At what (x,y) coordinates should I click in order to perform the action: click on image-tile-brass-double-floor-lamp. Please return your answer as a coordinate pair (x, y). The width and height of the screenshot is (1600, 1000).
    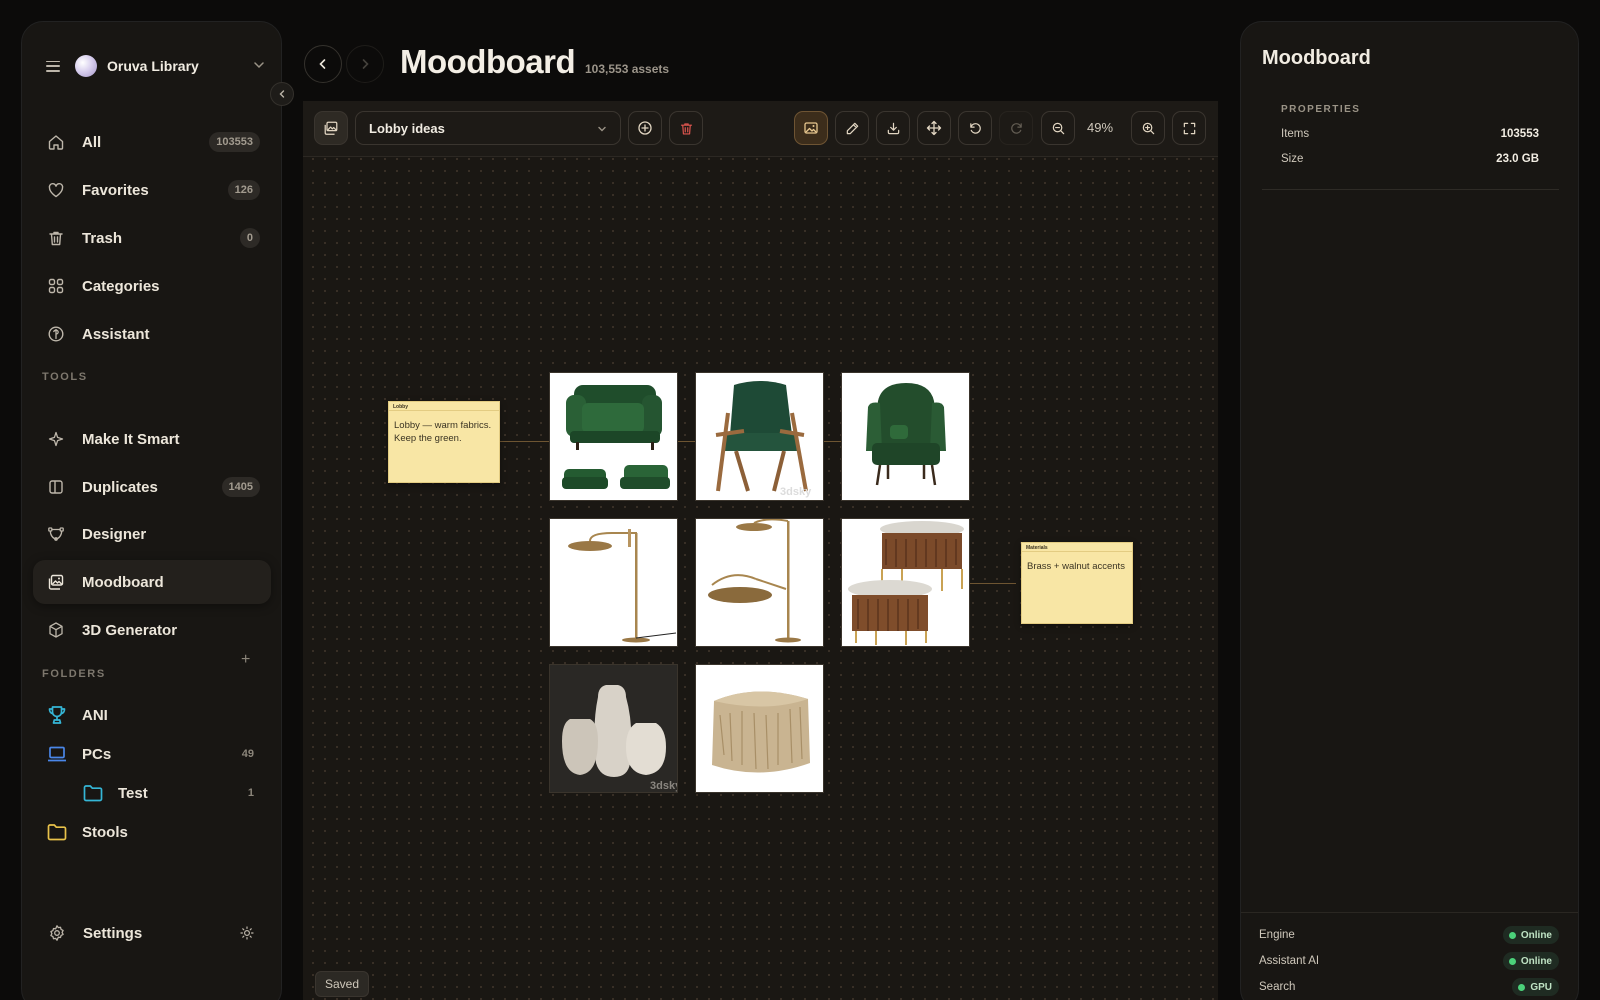
    Looking at the image, I should click on (759, 582).